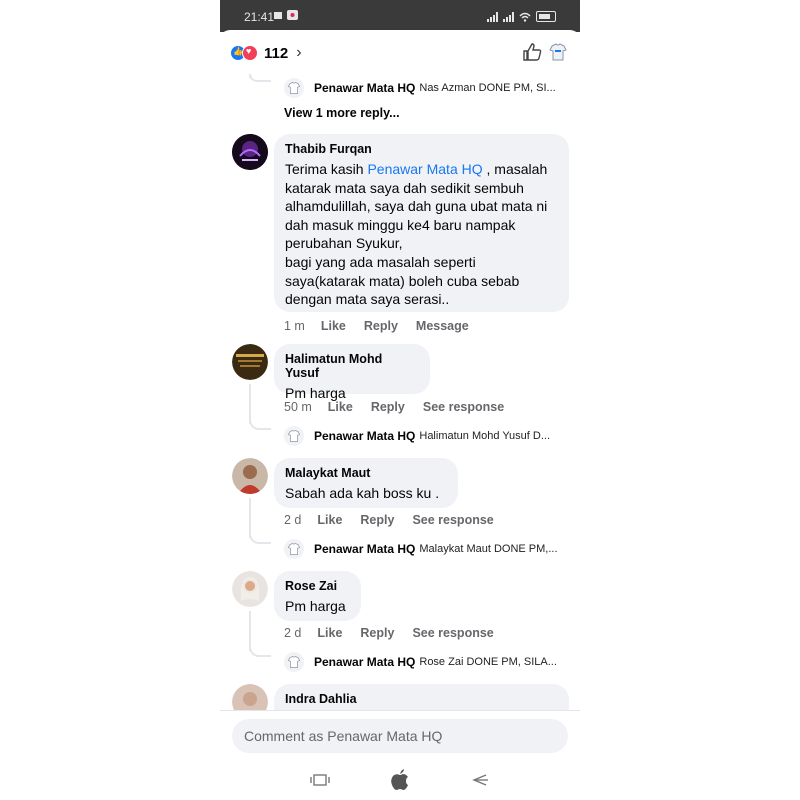 This screenshot has width=800, height=800. What do you see at coordinates (424, 169) in the screenshot?
I see `mention-link: Penawar Mata HQ` at bounding box center [424, 169].